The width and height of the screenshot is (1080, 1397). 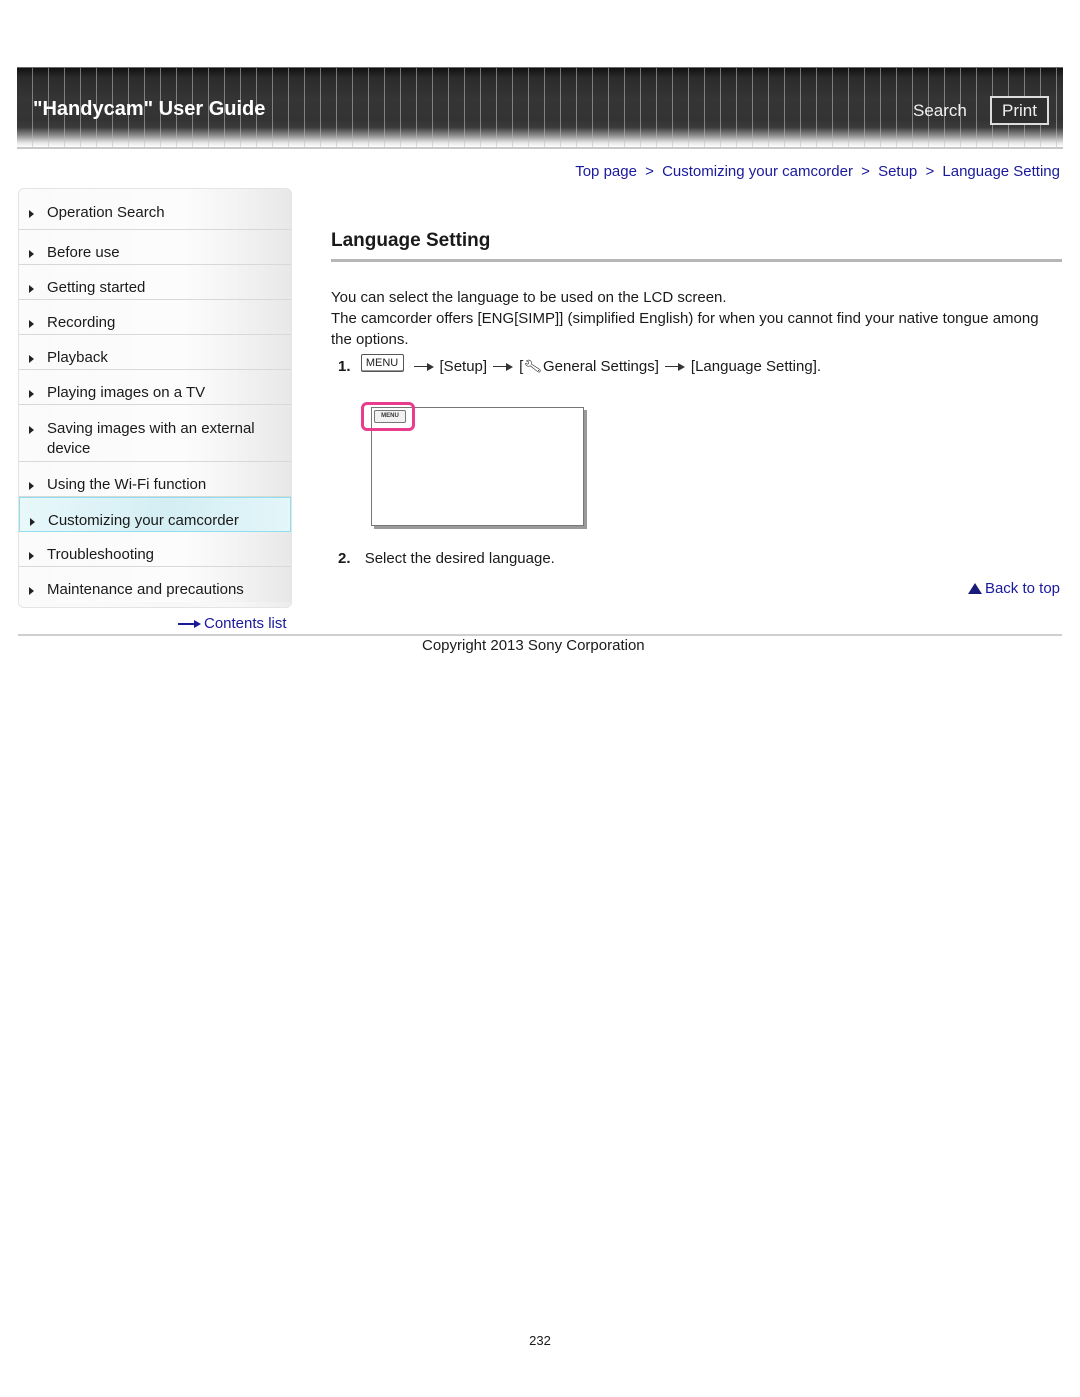 What do you see at coordinates (155, 317) in the screenshot?
I see `sidebar-item-recording: Recording` at bounding box center [155, 317].